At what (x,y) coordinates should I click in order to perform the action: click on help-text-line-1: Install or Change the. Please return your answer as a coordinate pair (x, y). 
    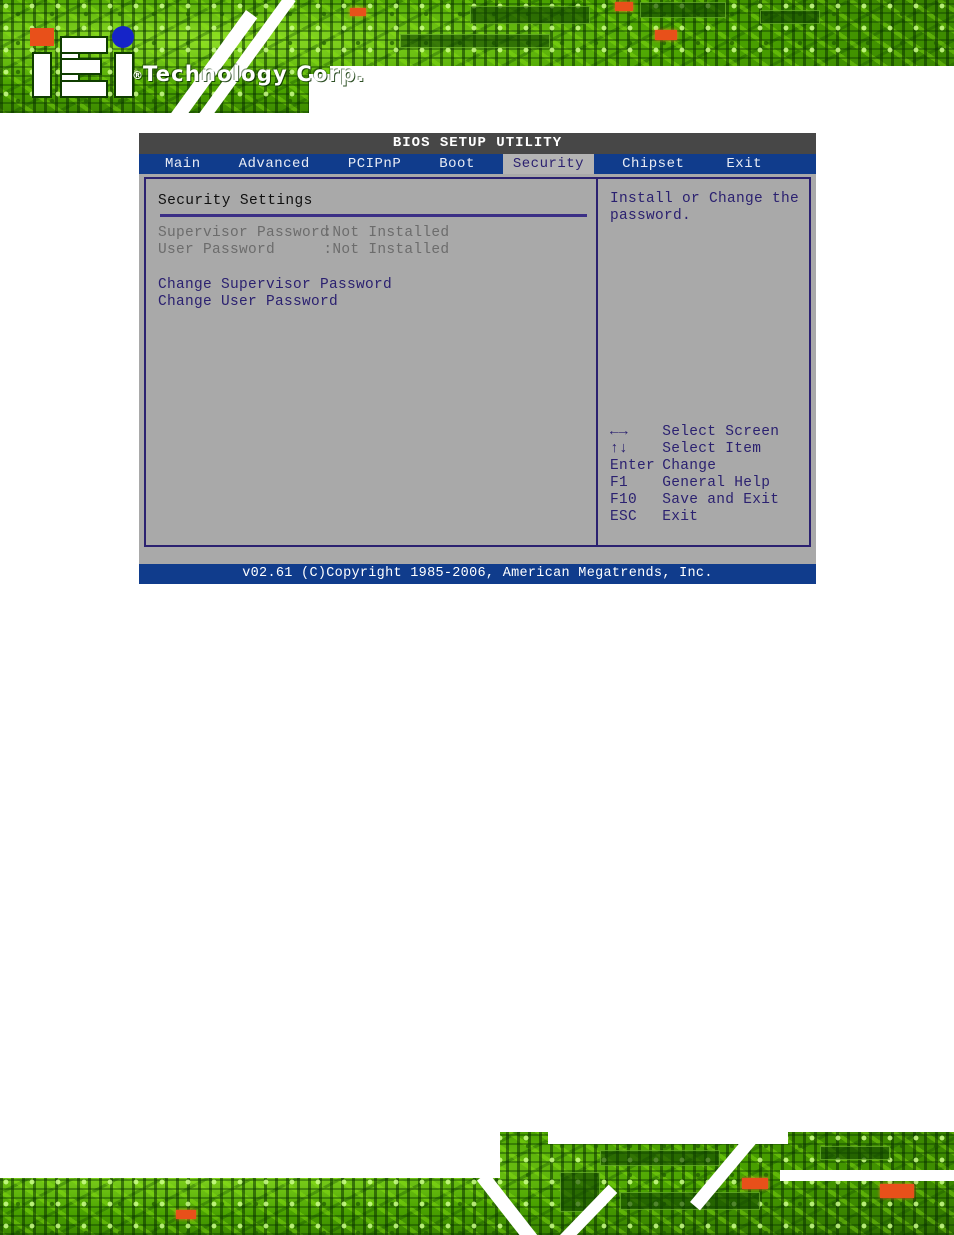
    Looking at the image, I should click on (705, 199).